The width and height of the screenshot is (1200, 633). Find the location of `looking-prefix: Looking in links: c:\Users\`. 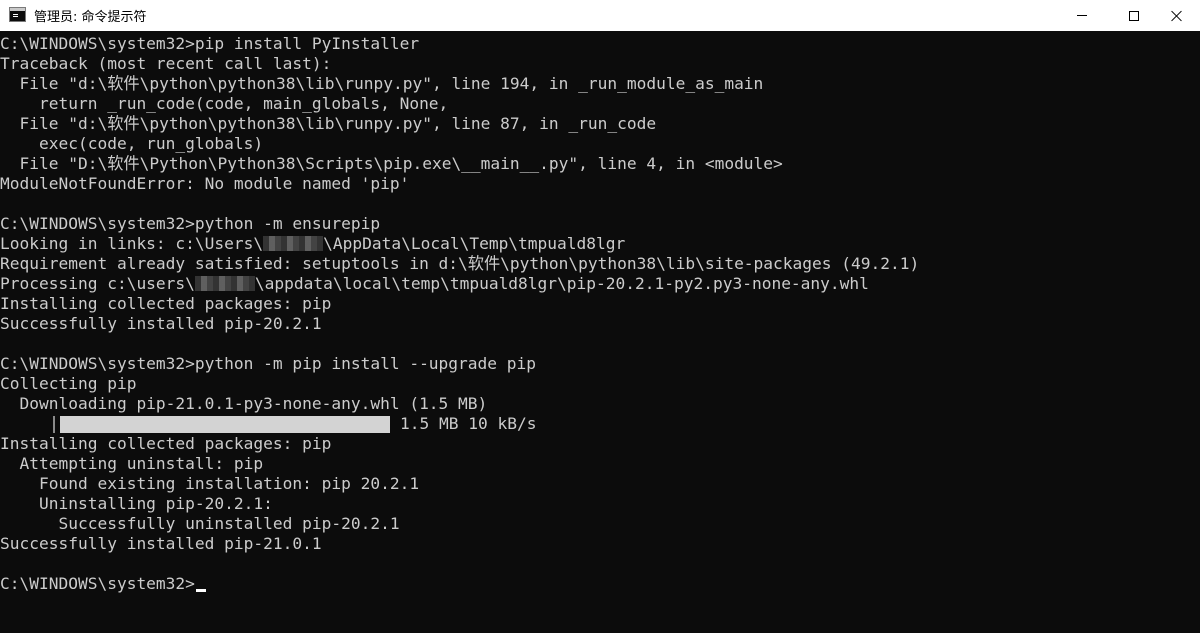

looking-prefix: Looking in links: c:\Users\ is located at coordinates (132, 243).